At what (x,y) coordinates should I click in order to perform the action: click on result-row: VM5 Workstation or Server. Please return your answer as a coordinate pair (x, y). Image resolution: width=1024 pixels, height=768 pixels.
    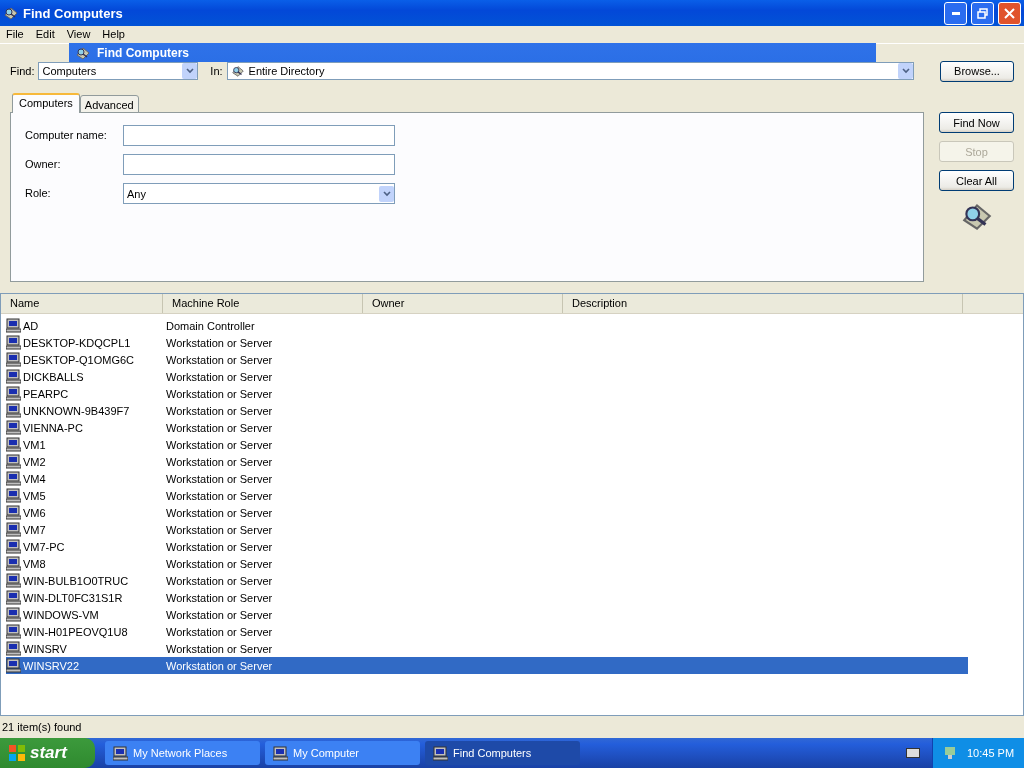
    Looking at the image, I should click on (487, 495).